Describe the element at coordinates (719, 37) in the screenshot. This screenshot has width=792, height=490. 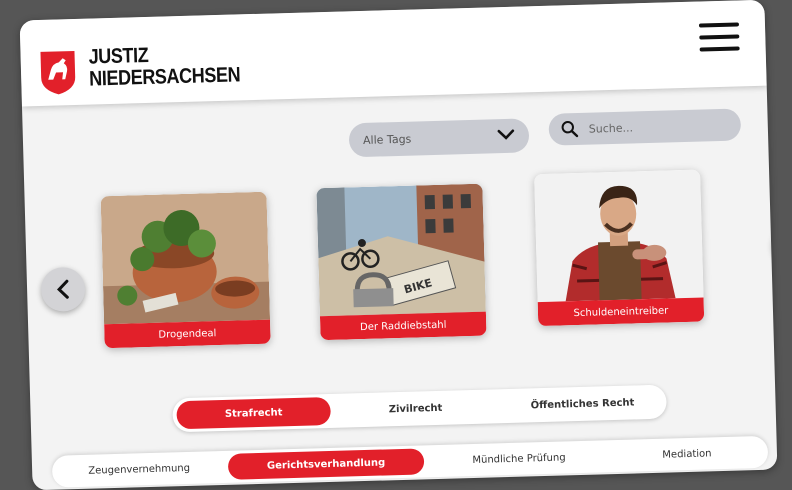
I see `hamburger-menu-icon` at that location.